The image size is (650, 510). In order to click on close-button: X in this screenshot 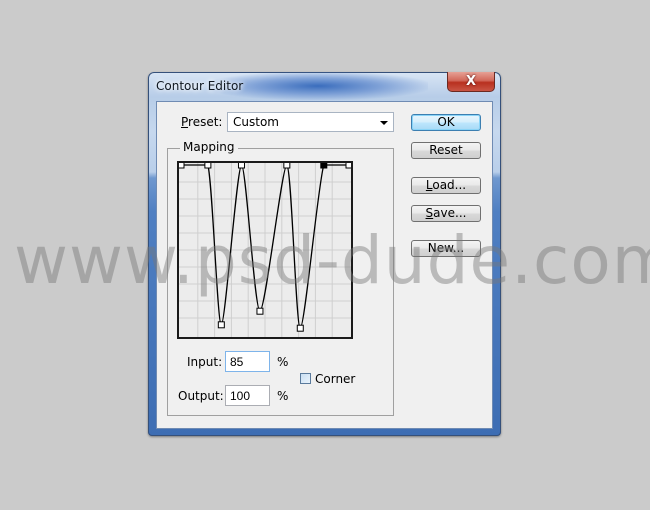, I will do `click(471, 82)`.